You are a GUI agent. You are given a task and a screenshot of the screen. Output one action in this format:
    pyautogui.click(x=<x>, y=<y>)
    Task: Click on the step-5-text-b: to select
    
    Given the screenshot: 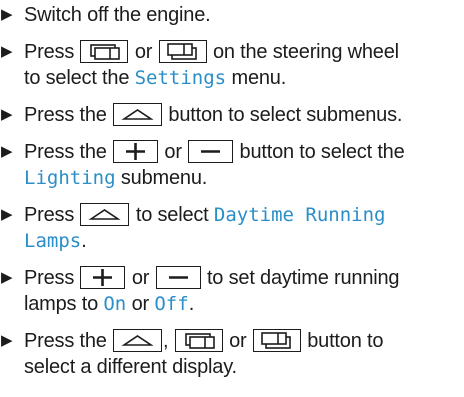 What is the action you would take?
    pyautogui.click(x=172, y=215)
    